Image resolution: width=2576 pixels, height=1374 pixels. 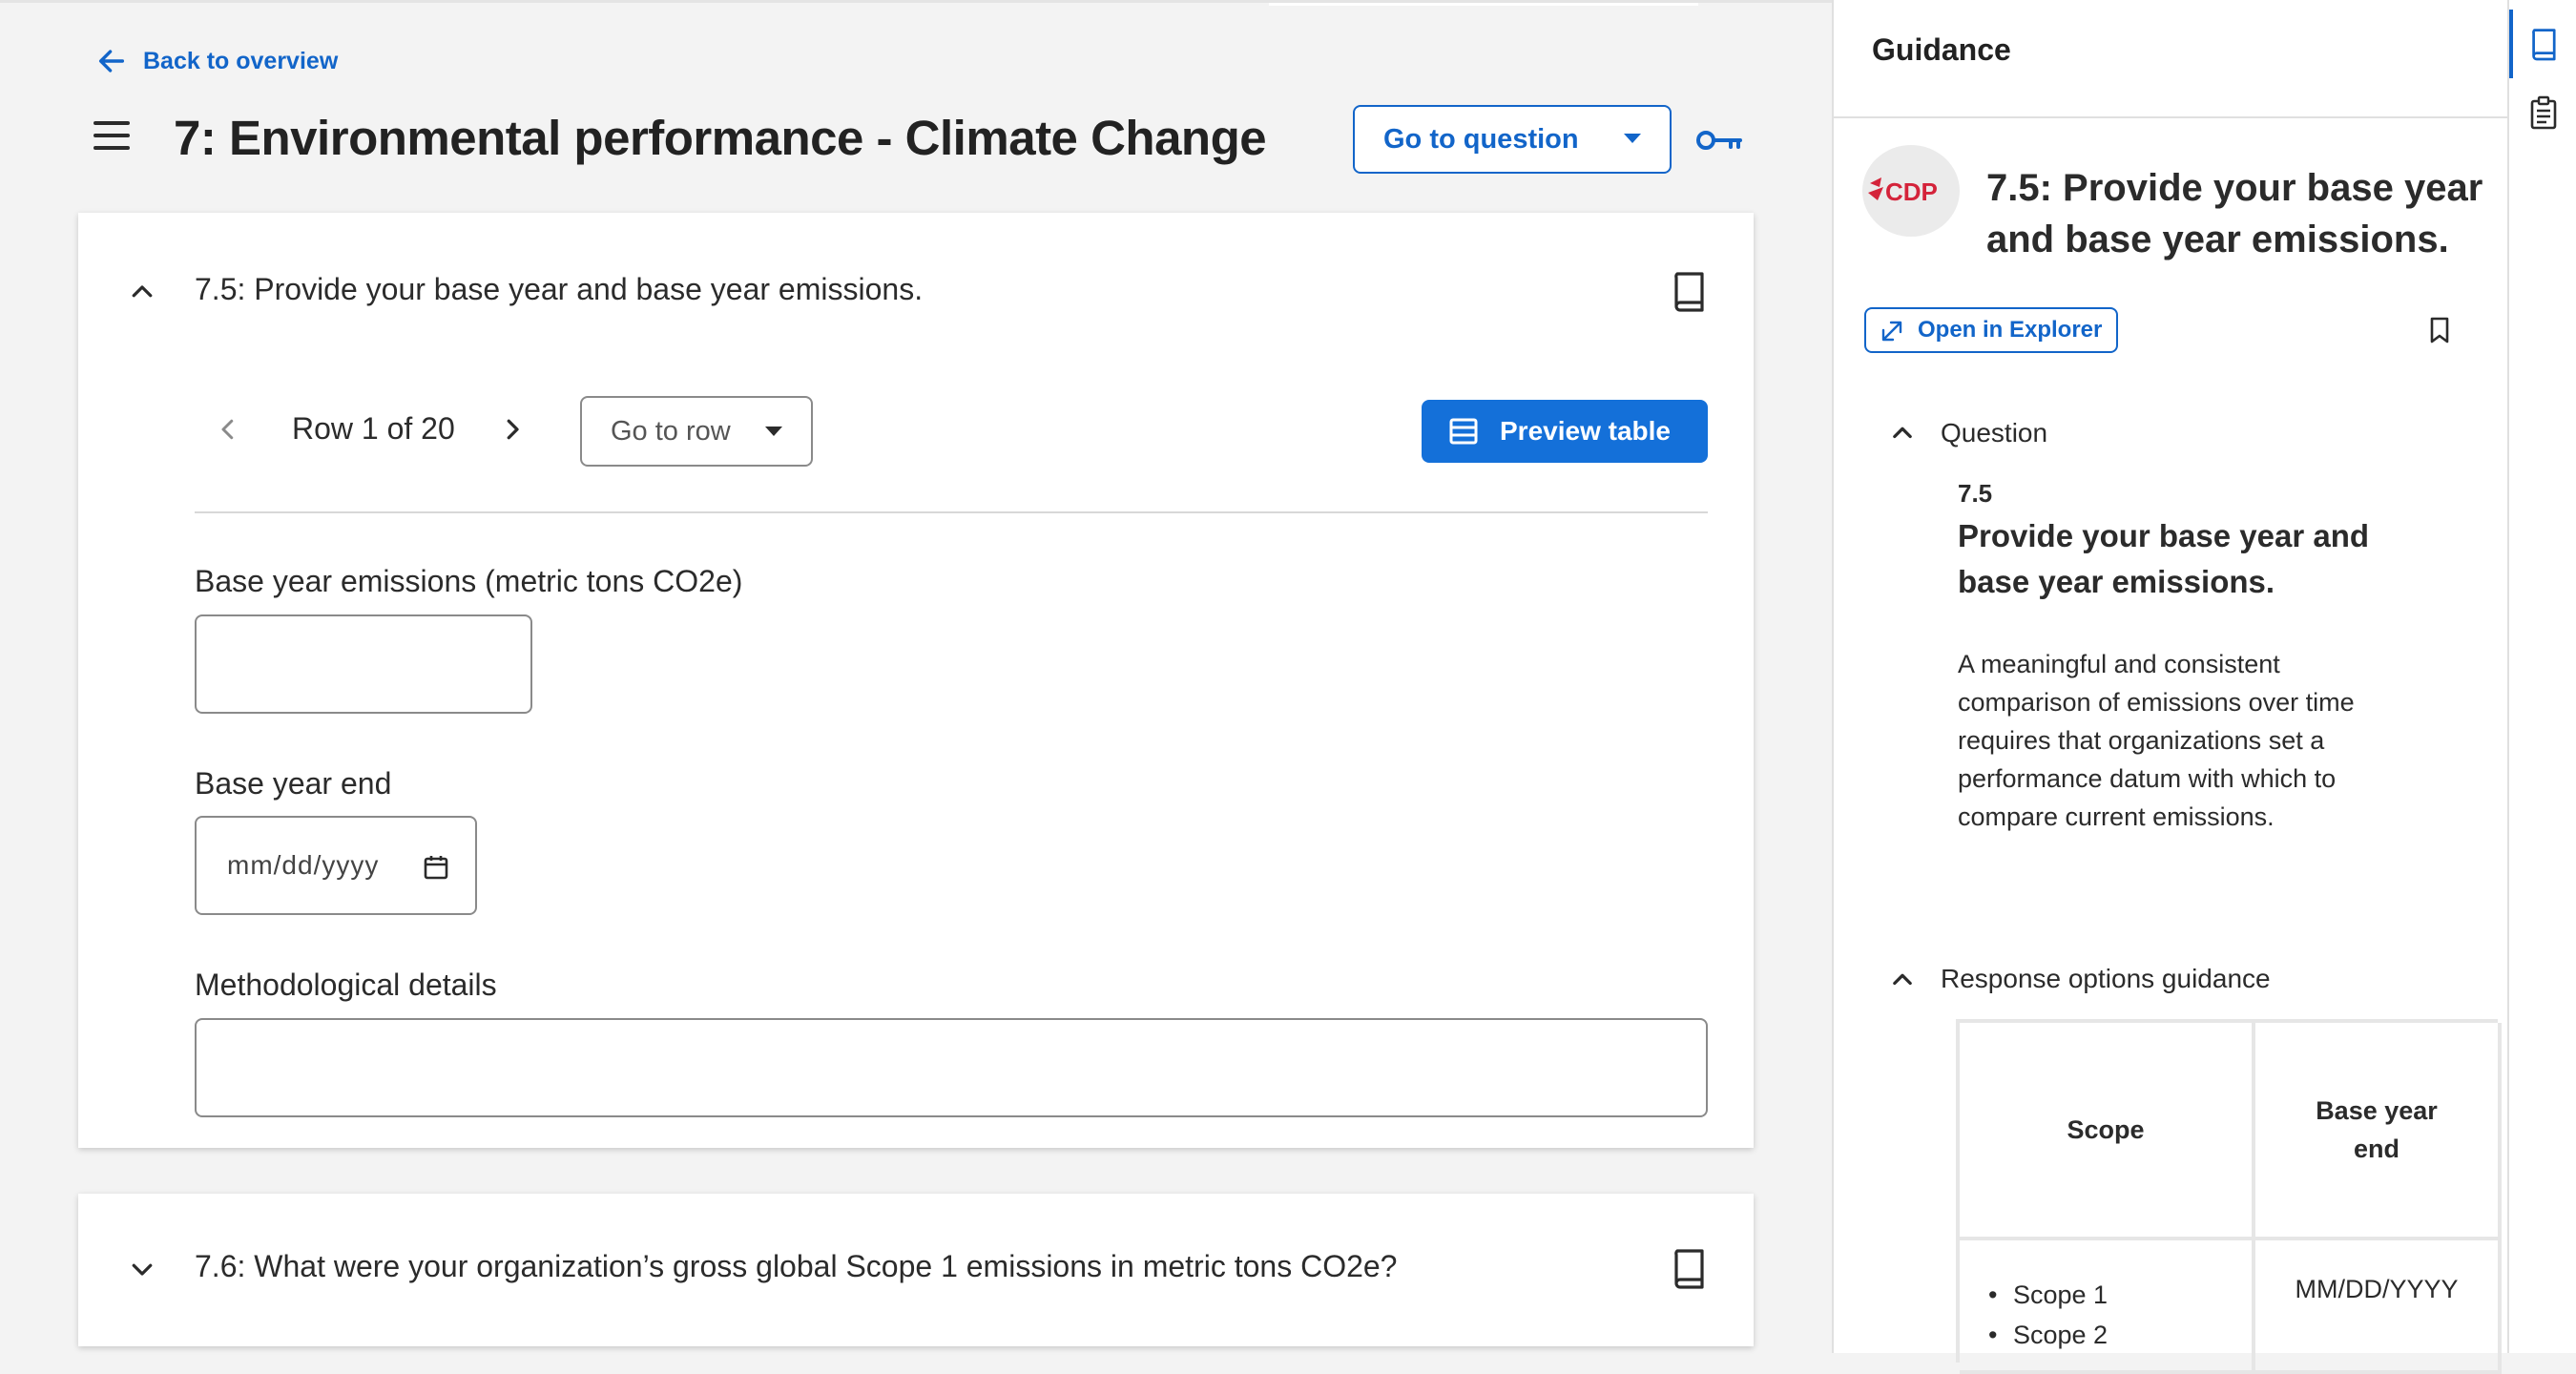 I want to click on active-indicator, so click(x=2511, y=44).